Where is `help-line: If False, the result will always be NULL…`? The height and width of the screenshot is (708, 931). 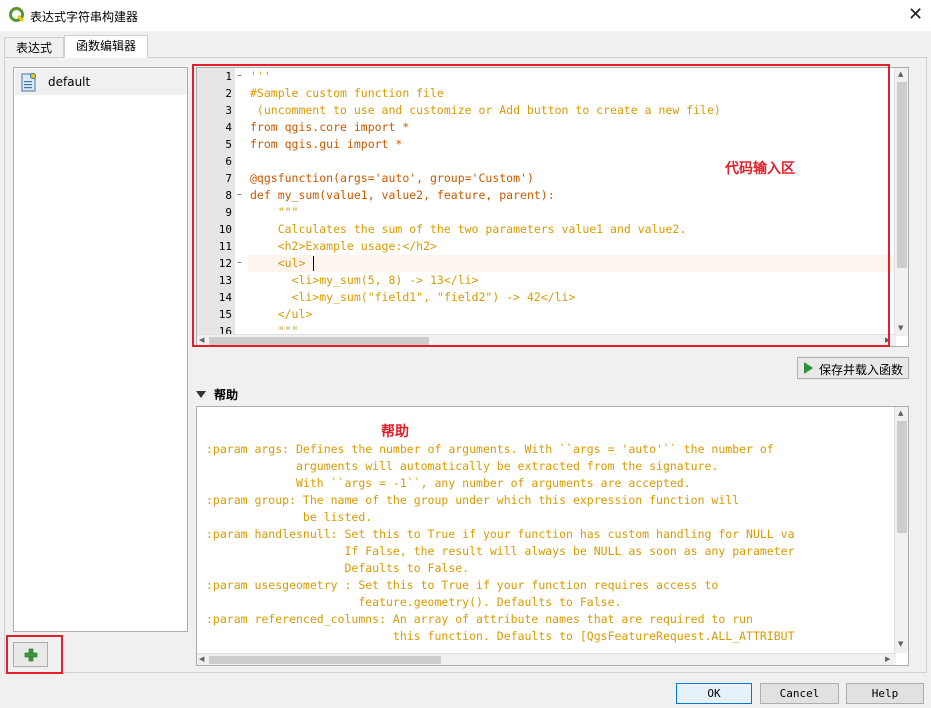
help-line: If False, the result will always be NULL… is located at coordinates (500, 551).